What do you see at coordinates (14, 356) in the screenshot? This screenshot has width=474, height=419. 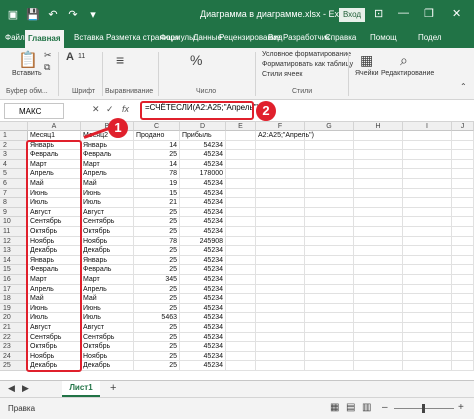 I see `row-header: 24` at bounding box center [14, 356].